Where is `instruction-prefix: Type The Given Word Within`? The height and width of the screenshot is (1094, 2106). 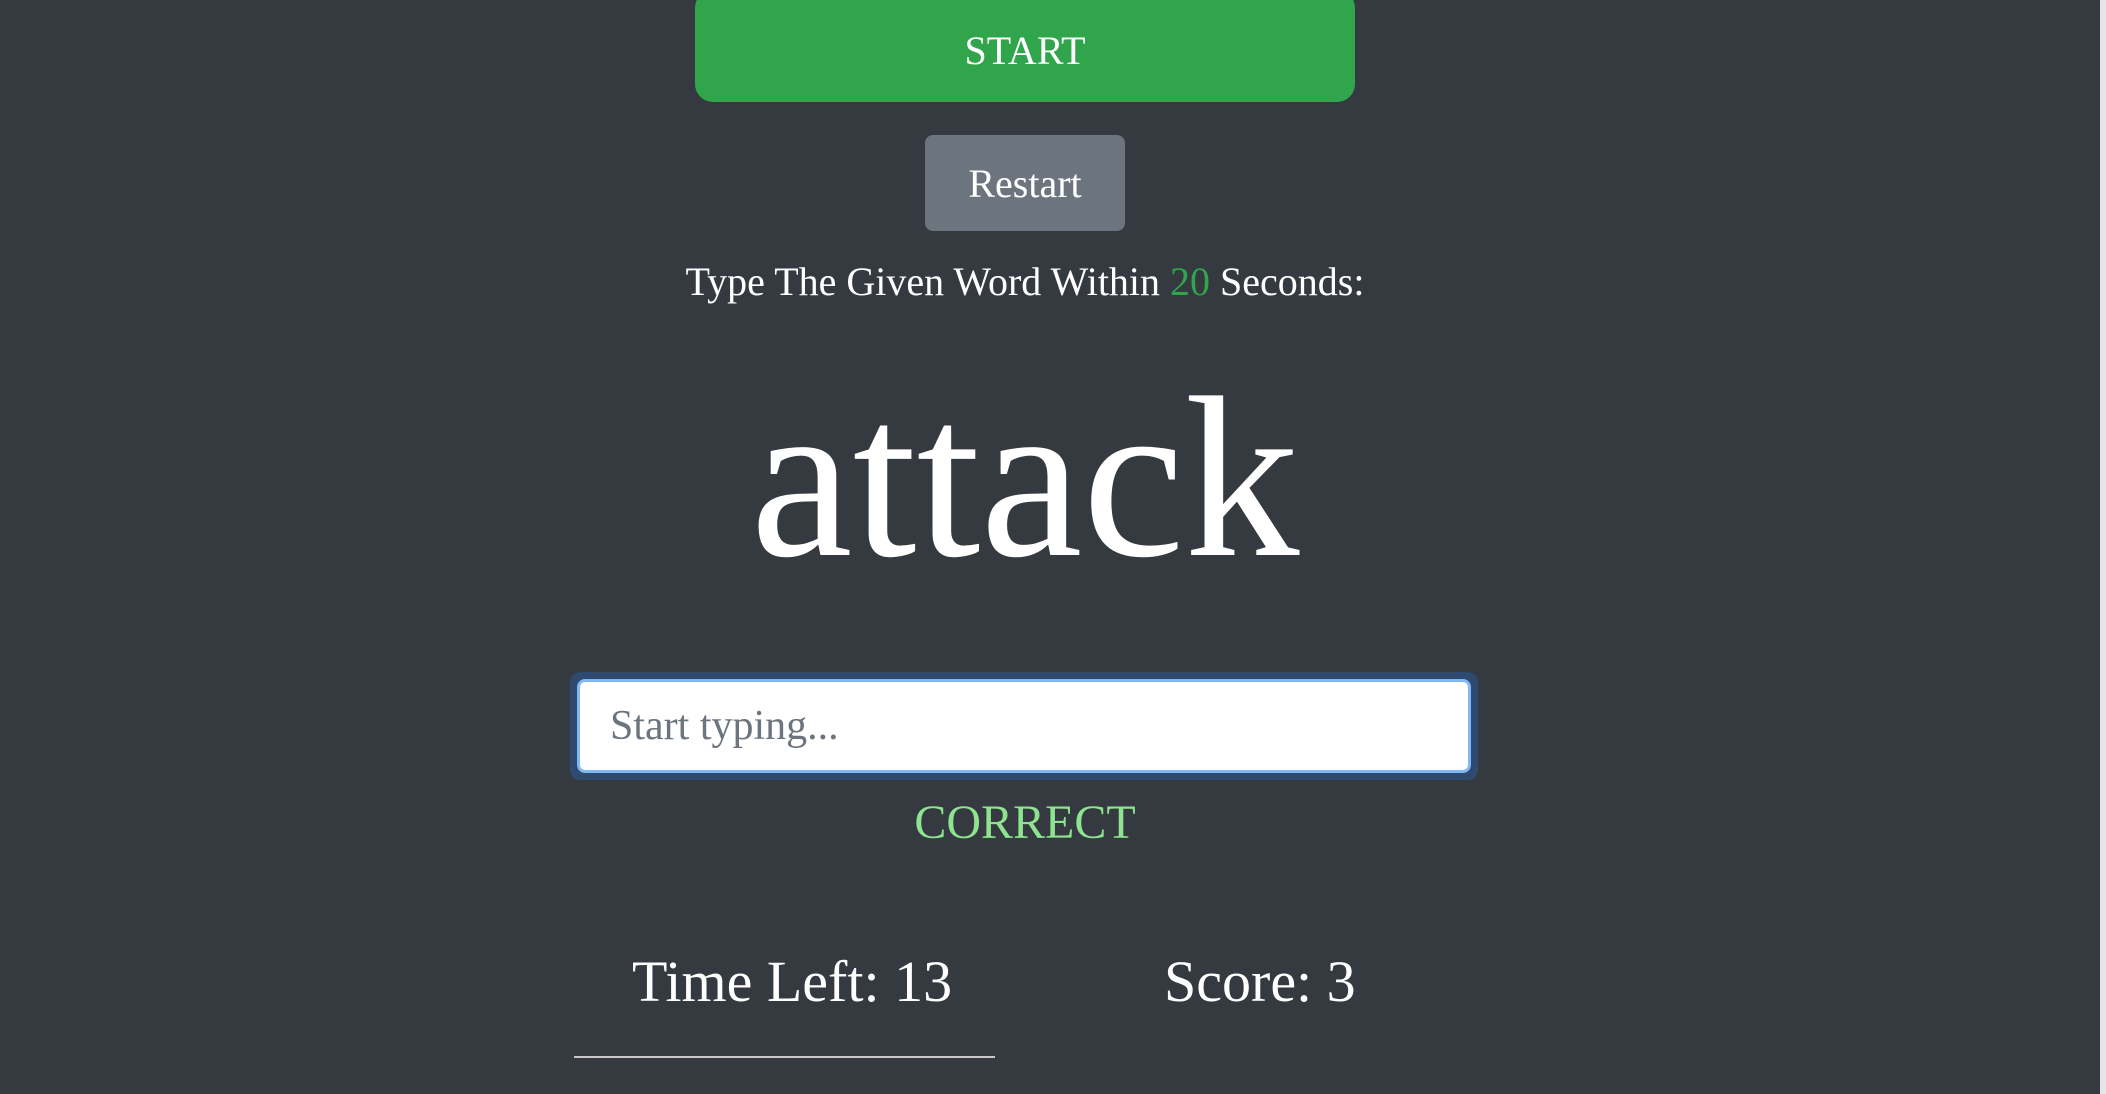
instruction-prefix: Type The Given Word Within is located at coordinates (923, 281).